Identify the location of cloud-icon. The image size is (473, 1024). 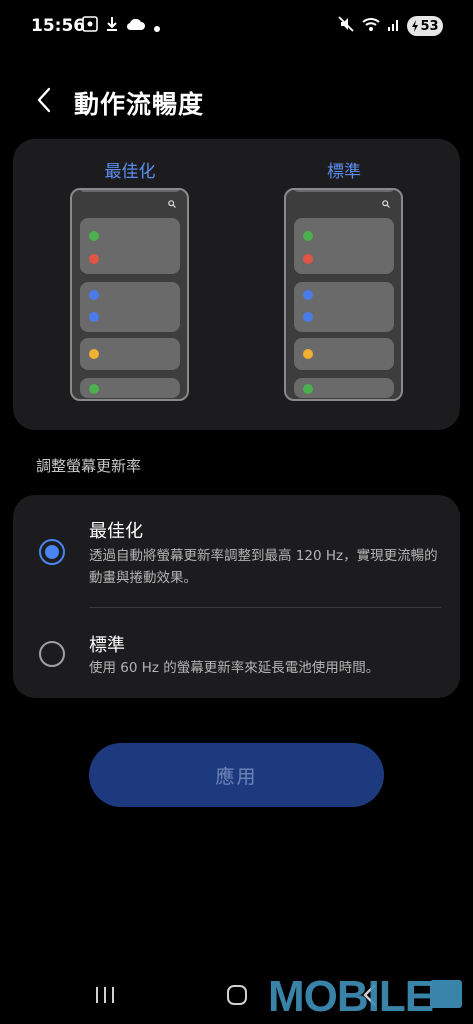
(136, 26).